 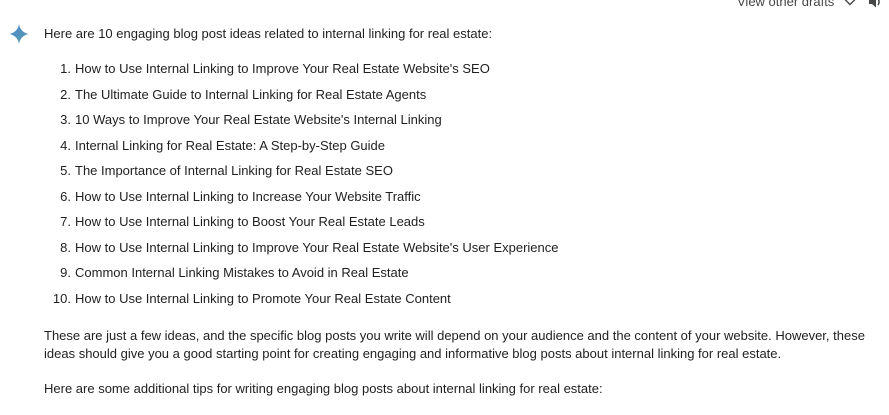 What do you see at coordinates (850, 2) in the screenshot?
I see `chevron-down-icon` at bounding box center [850, 2].